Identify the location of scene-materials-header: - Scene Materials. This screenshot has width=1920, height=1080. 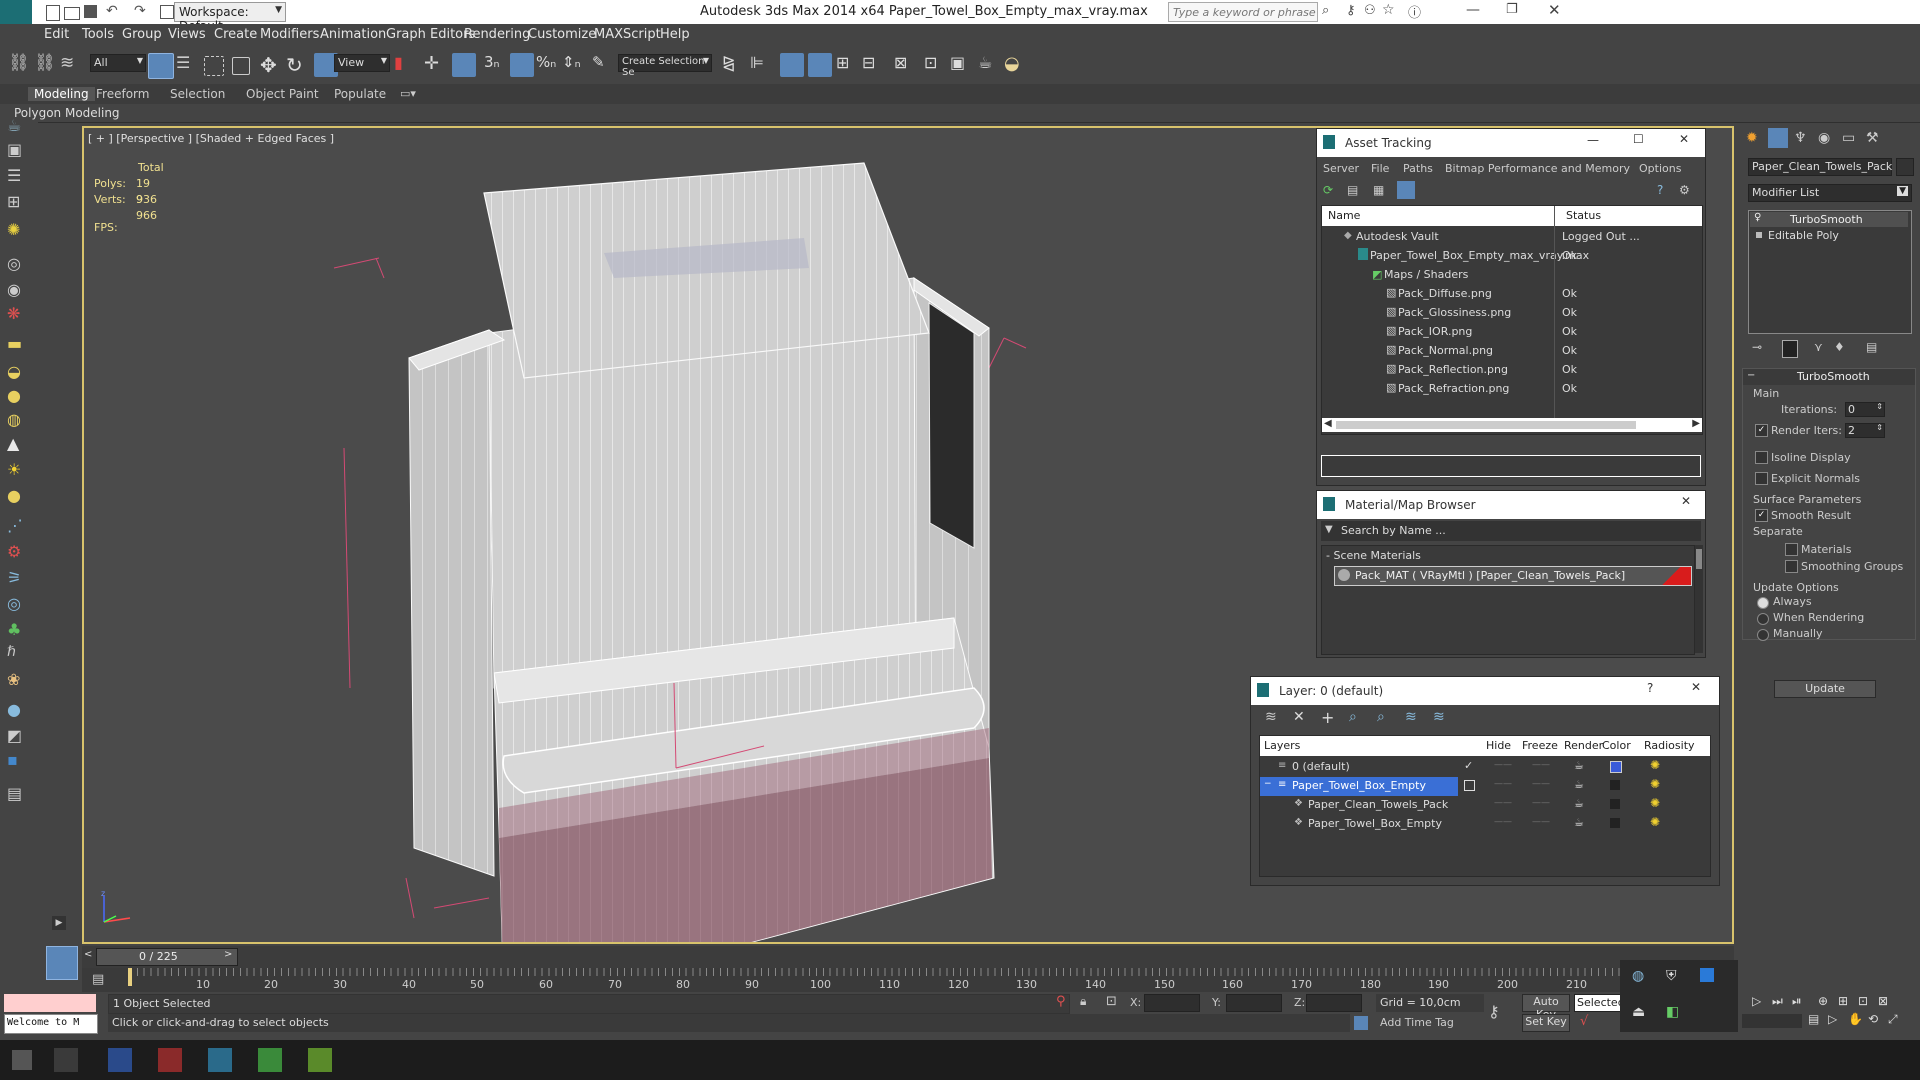
(1373, 555).